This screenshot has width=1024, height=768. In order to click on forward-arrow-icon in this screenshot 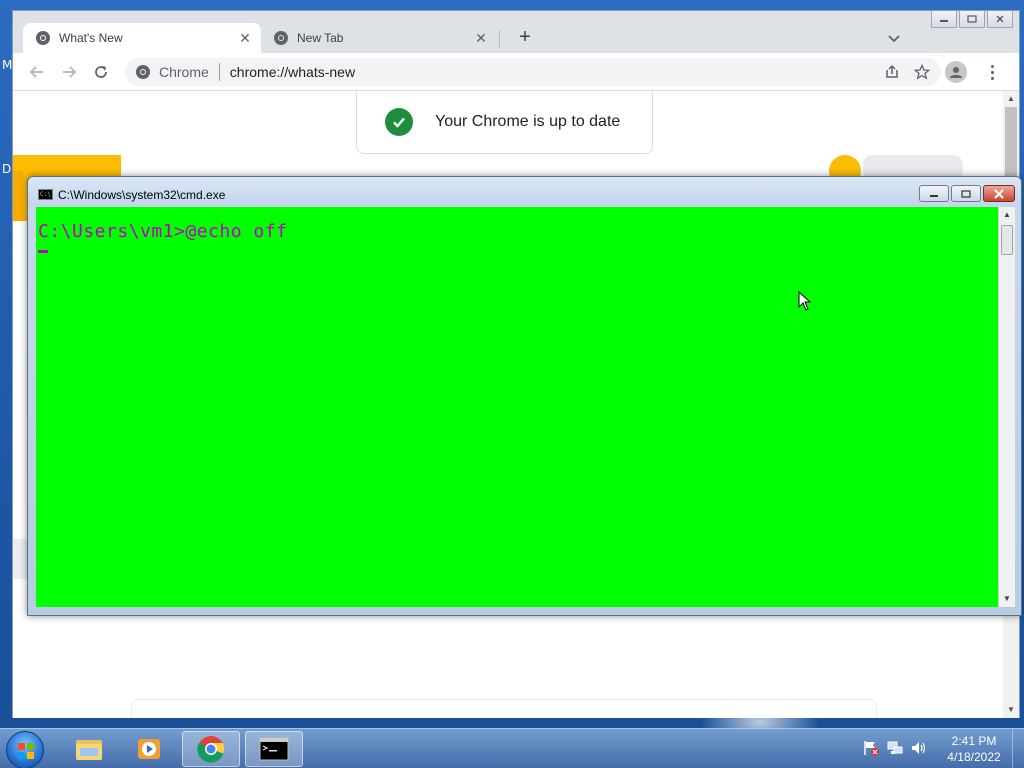, I will do `click(70, 72)`.